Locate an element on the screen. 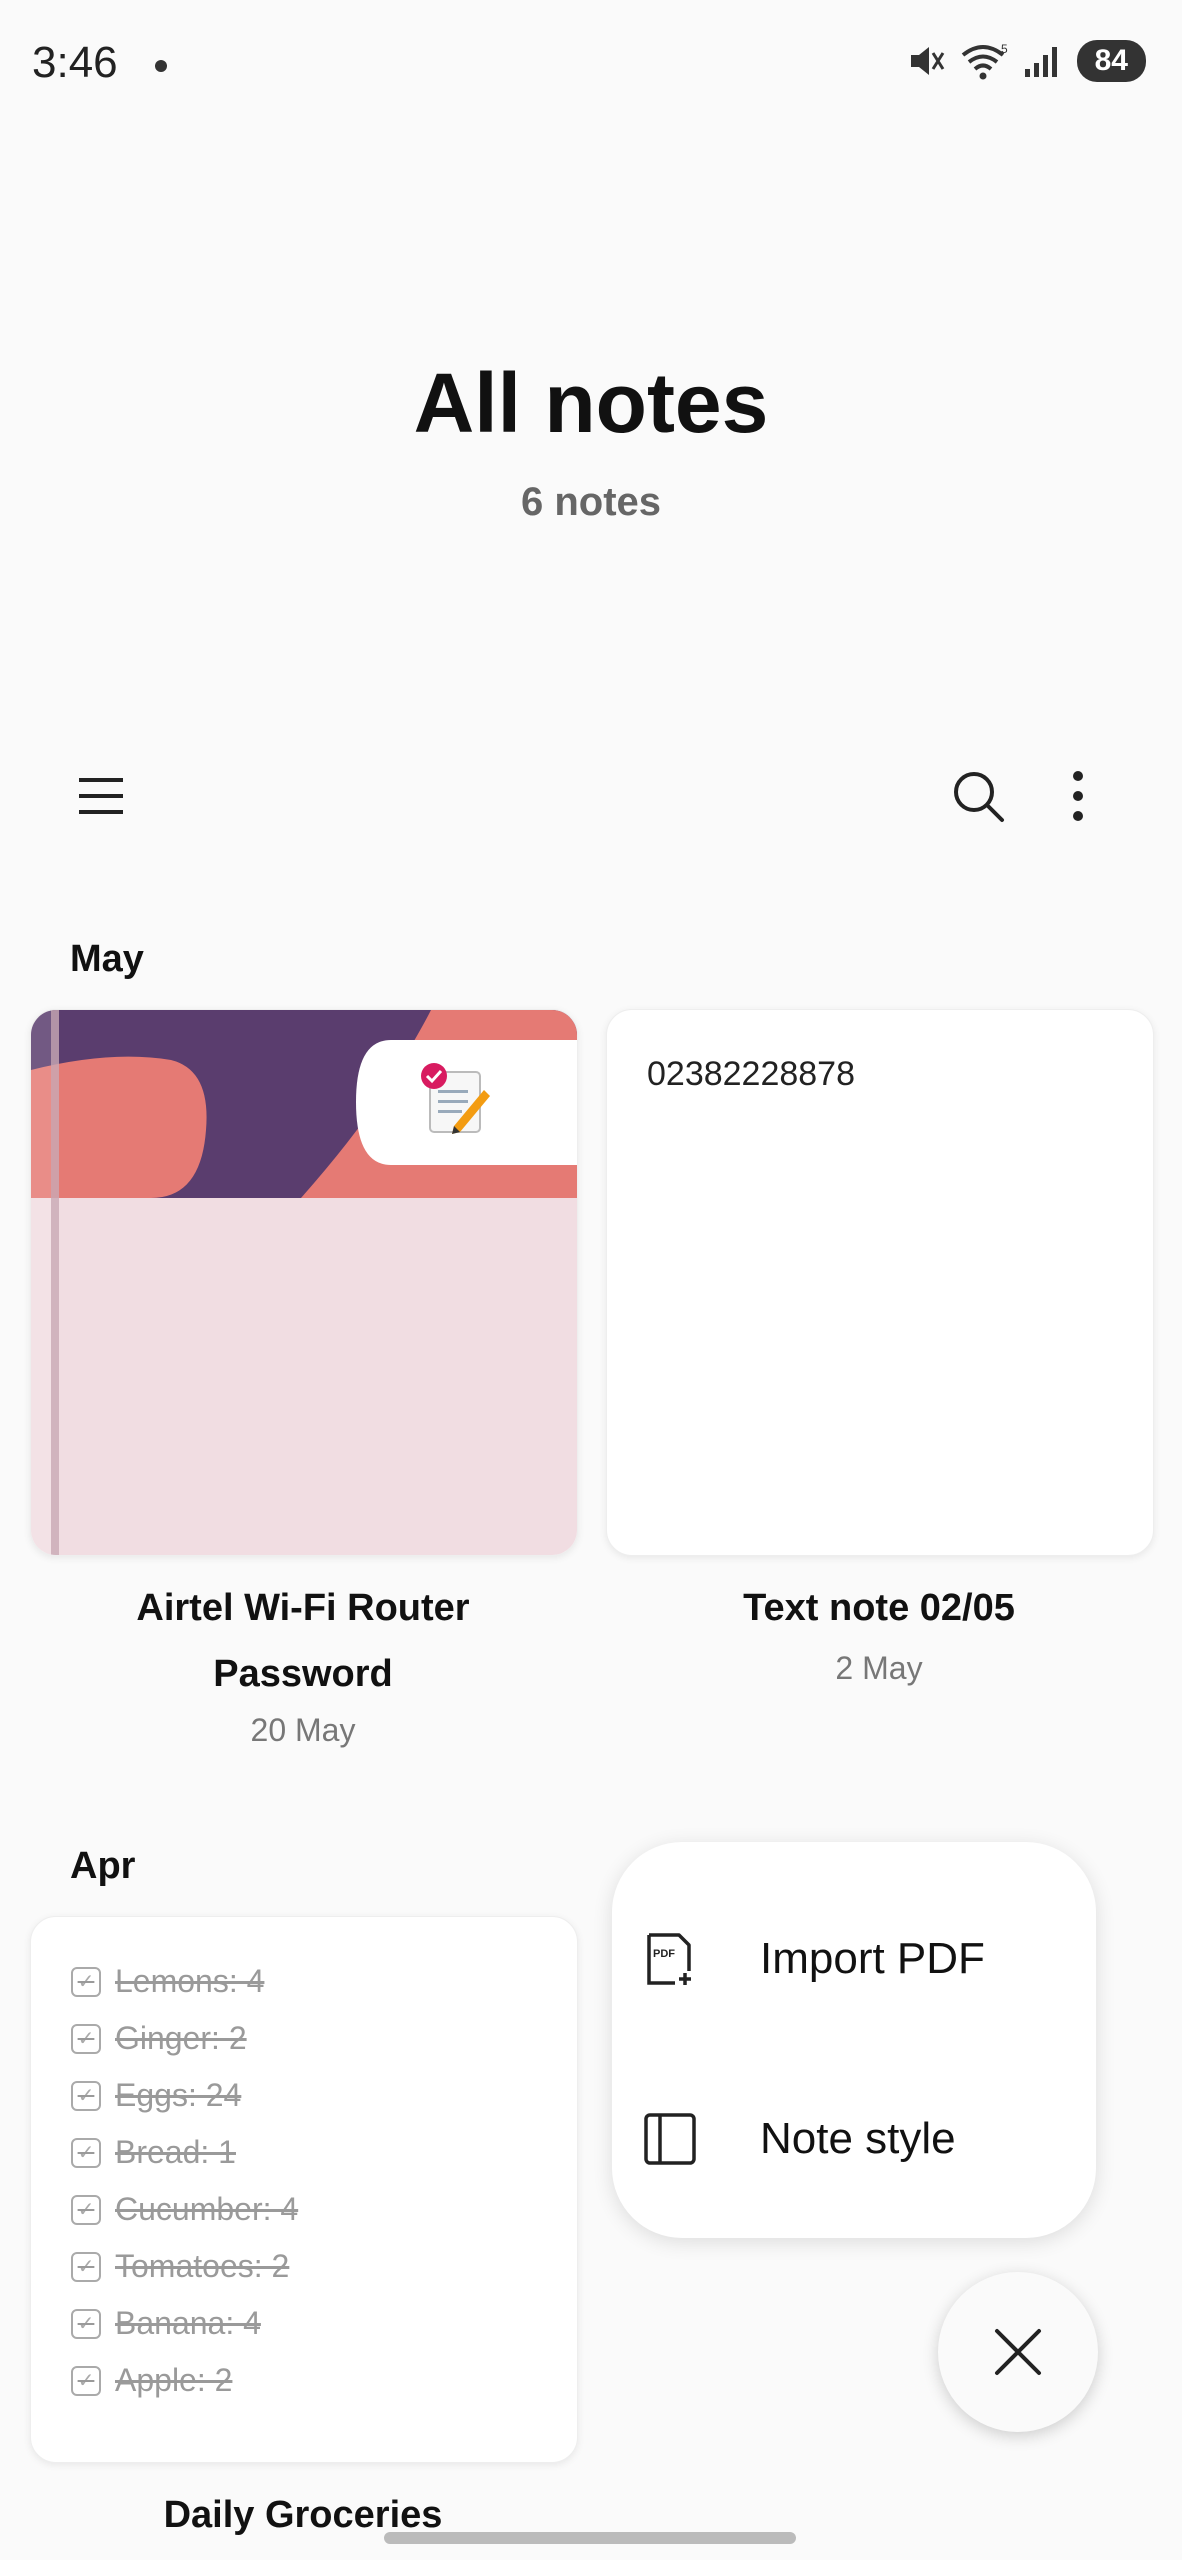 This screenshot has height=2560, width=1182. note-title-line: Airtel Wi-Fi Router is located at coordinates (303, 1608).